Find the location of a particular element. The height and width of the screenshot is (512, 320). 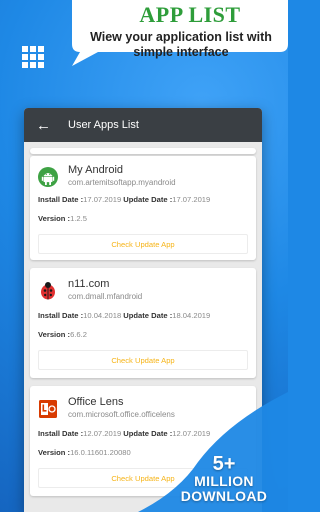

app-name: My Android is located at coordinates (96, 170).